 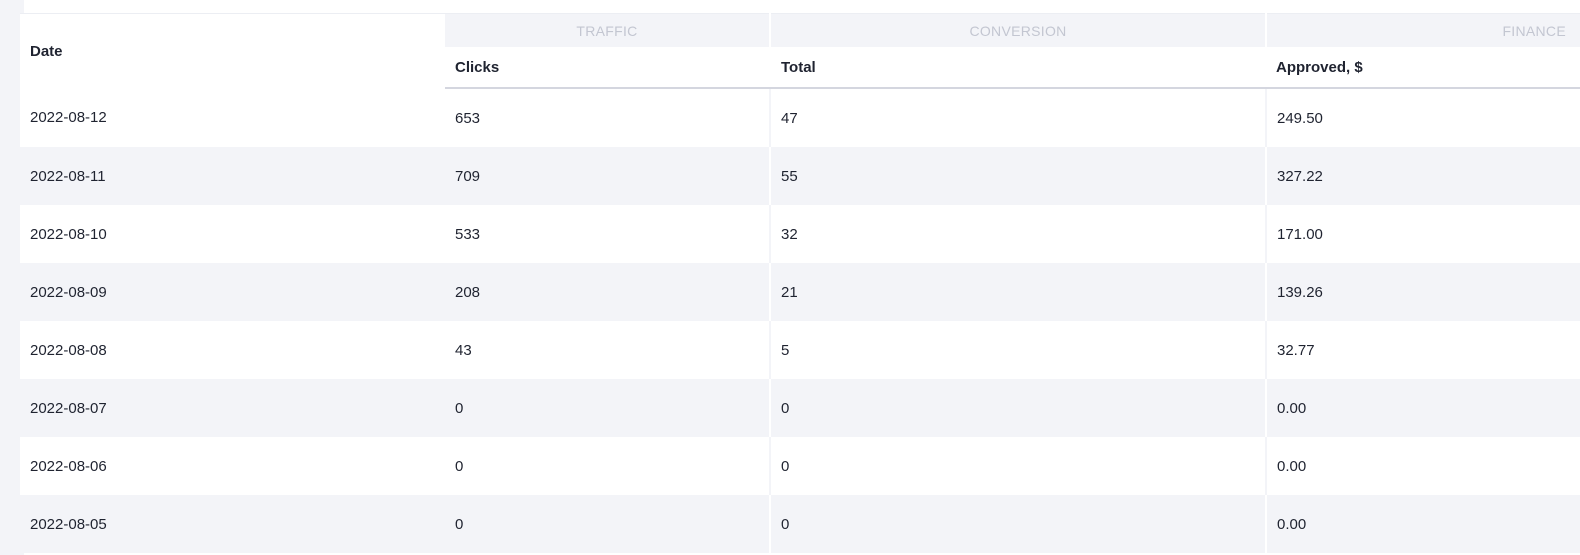 I want to click on cell-total: 5, so click(x=1018, y=350).